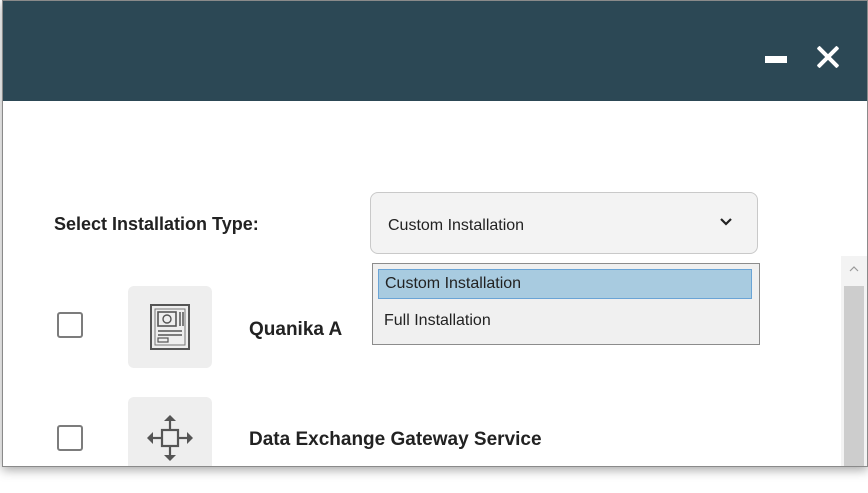 This screenshot has height=493, width=868. Describe the element at coordinates (564, 223) in the screenshot. I see `installation-type-select: Custom Installation` at that location.